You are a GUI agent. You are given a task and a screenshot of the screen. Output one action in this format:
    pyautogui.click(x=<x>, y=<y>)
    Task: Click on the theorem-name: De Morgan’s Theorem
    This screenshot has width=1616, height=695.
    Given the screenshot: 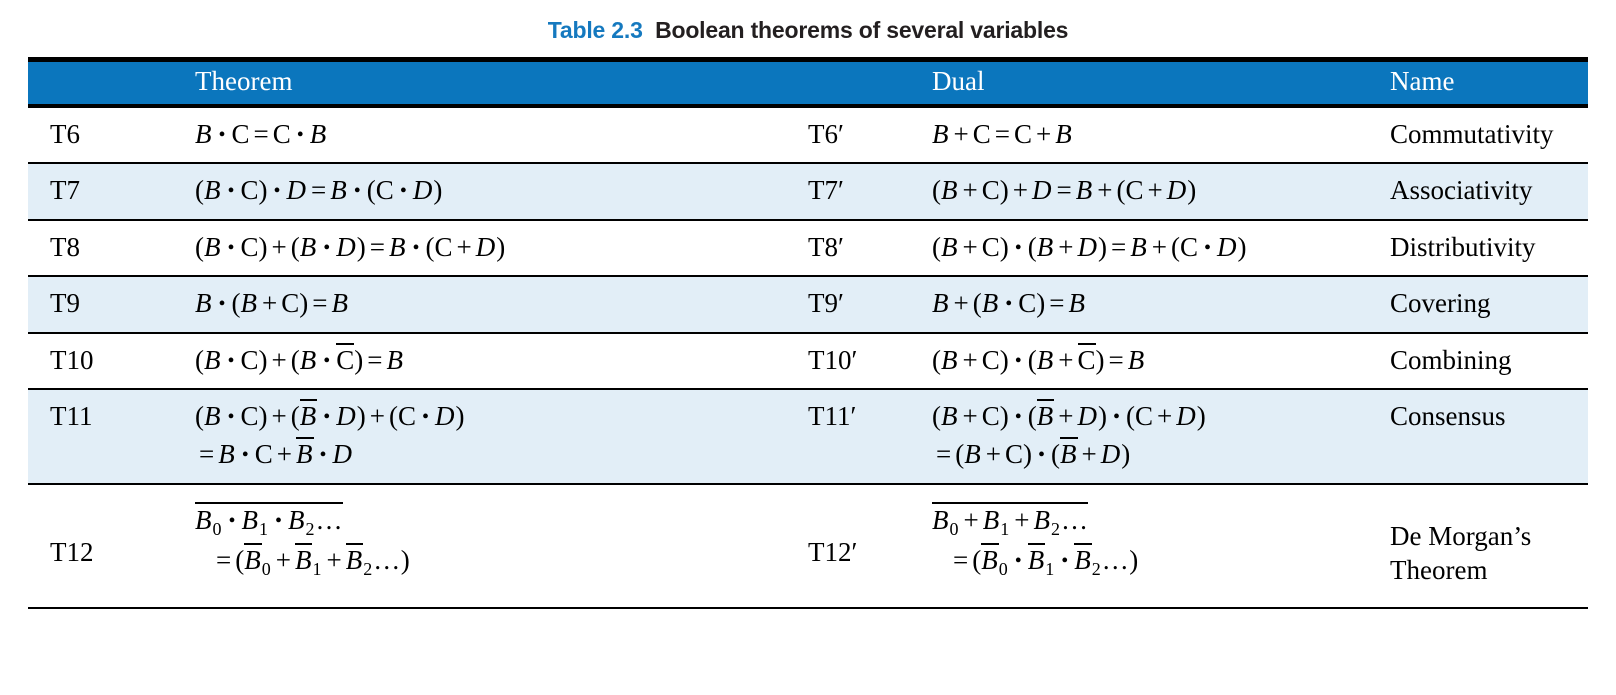 What is the action you would take?
    pyautogui.click(x=1485, y=546)
    